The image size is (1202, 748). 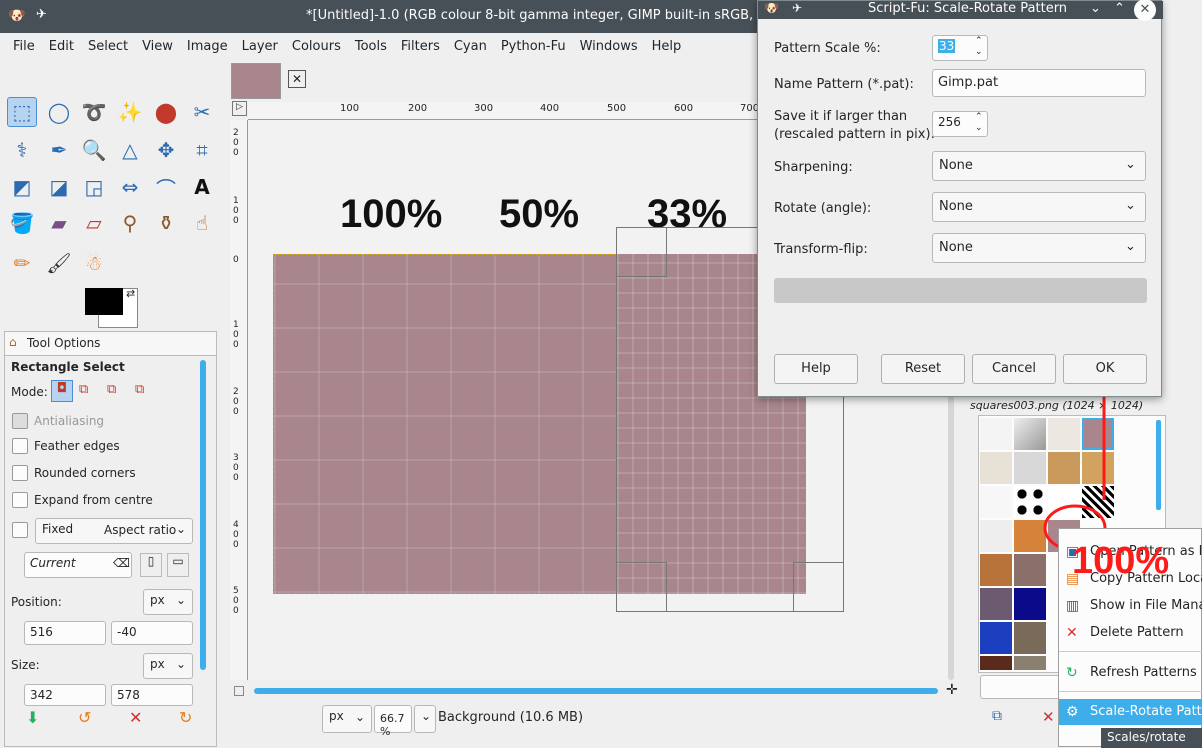 I want to click on menu-scale-rotate-pattern: ⚙ Scale-Rotate Pattern, so click(x=1130, y=712).